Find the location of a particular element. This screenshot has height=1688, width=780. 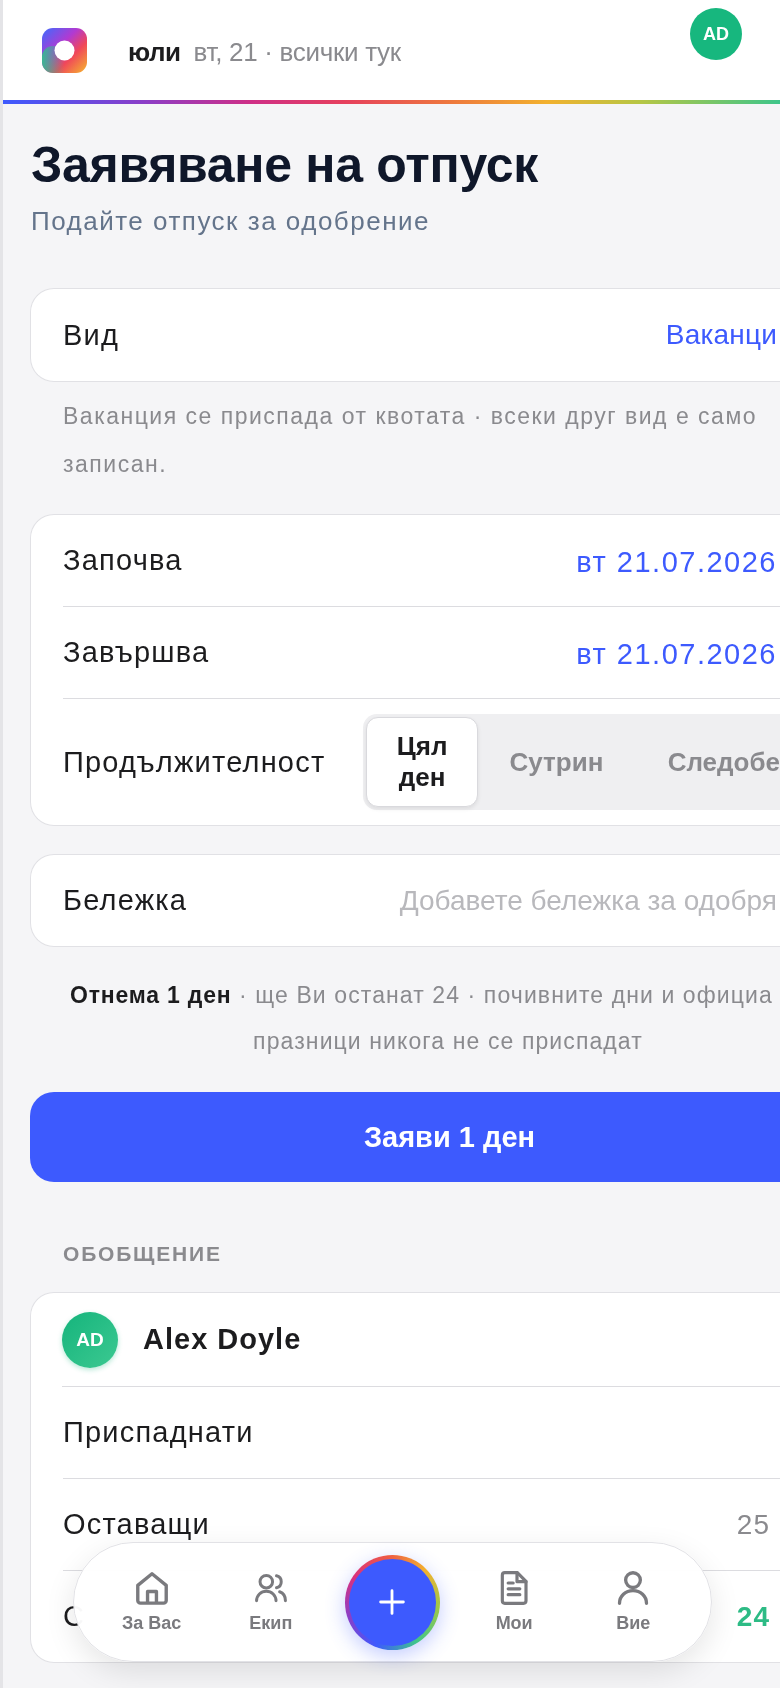

segment-option: Следобе is located at coordinates (707, 762).